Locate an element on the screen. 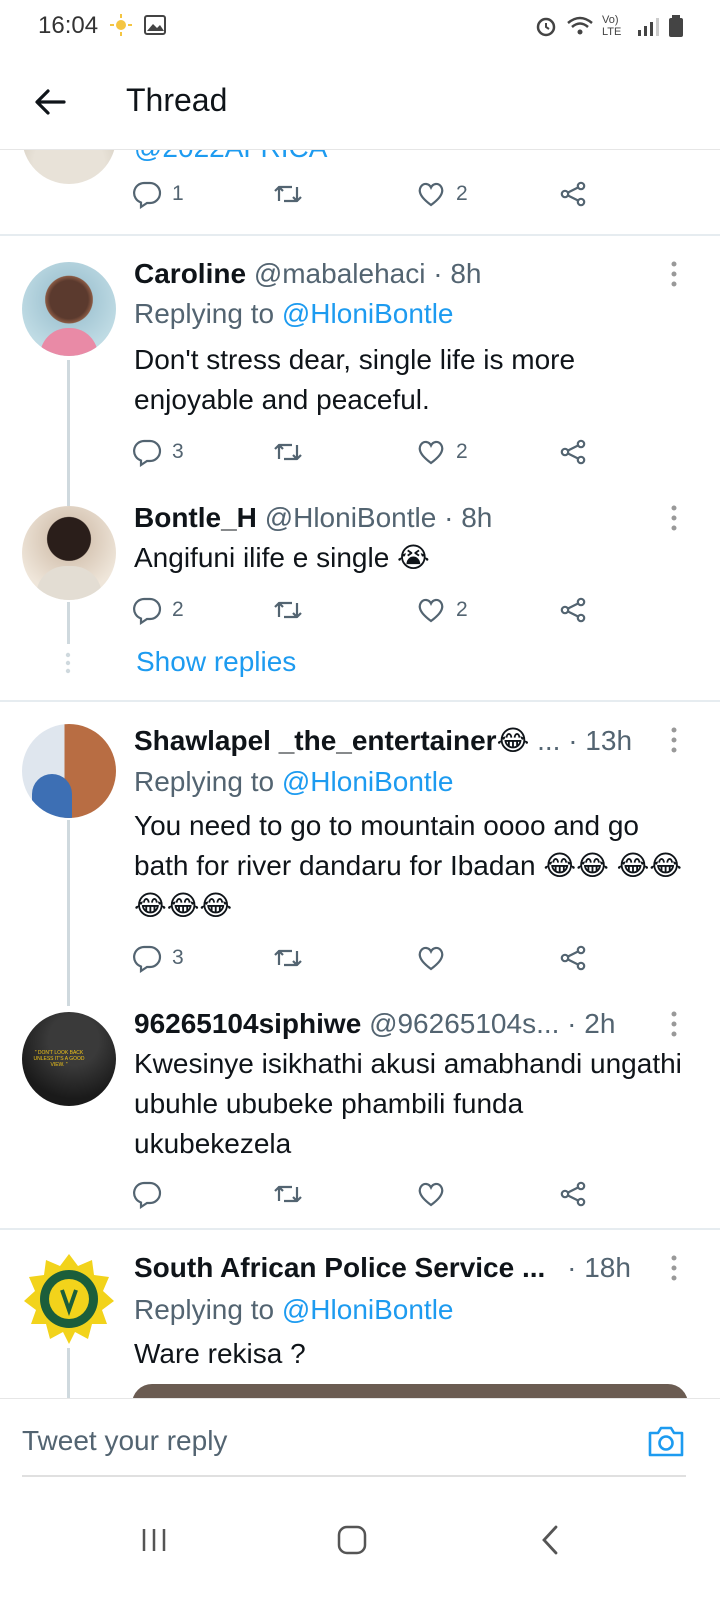 The image size is (720, 1600). battery-icon is located at coordinates (676, 26).